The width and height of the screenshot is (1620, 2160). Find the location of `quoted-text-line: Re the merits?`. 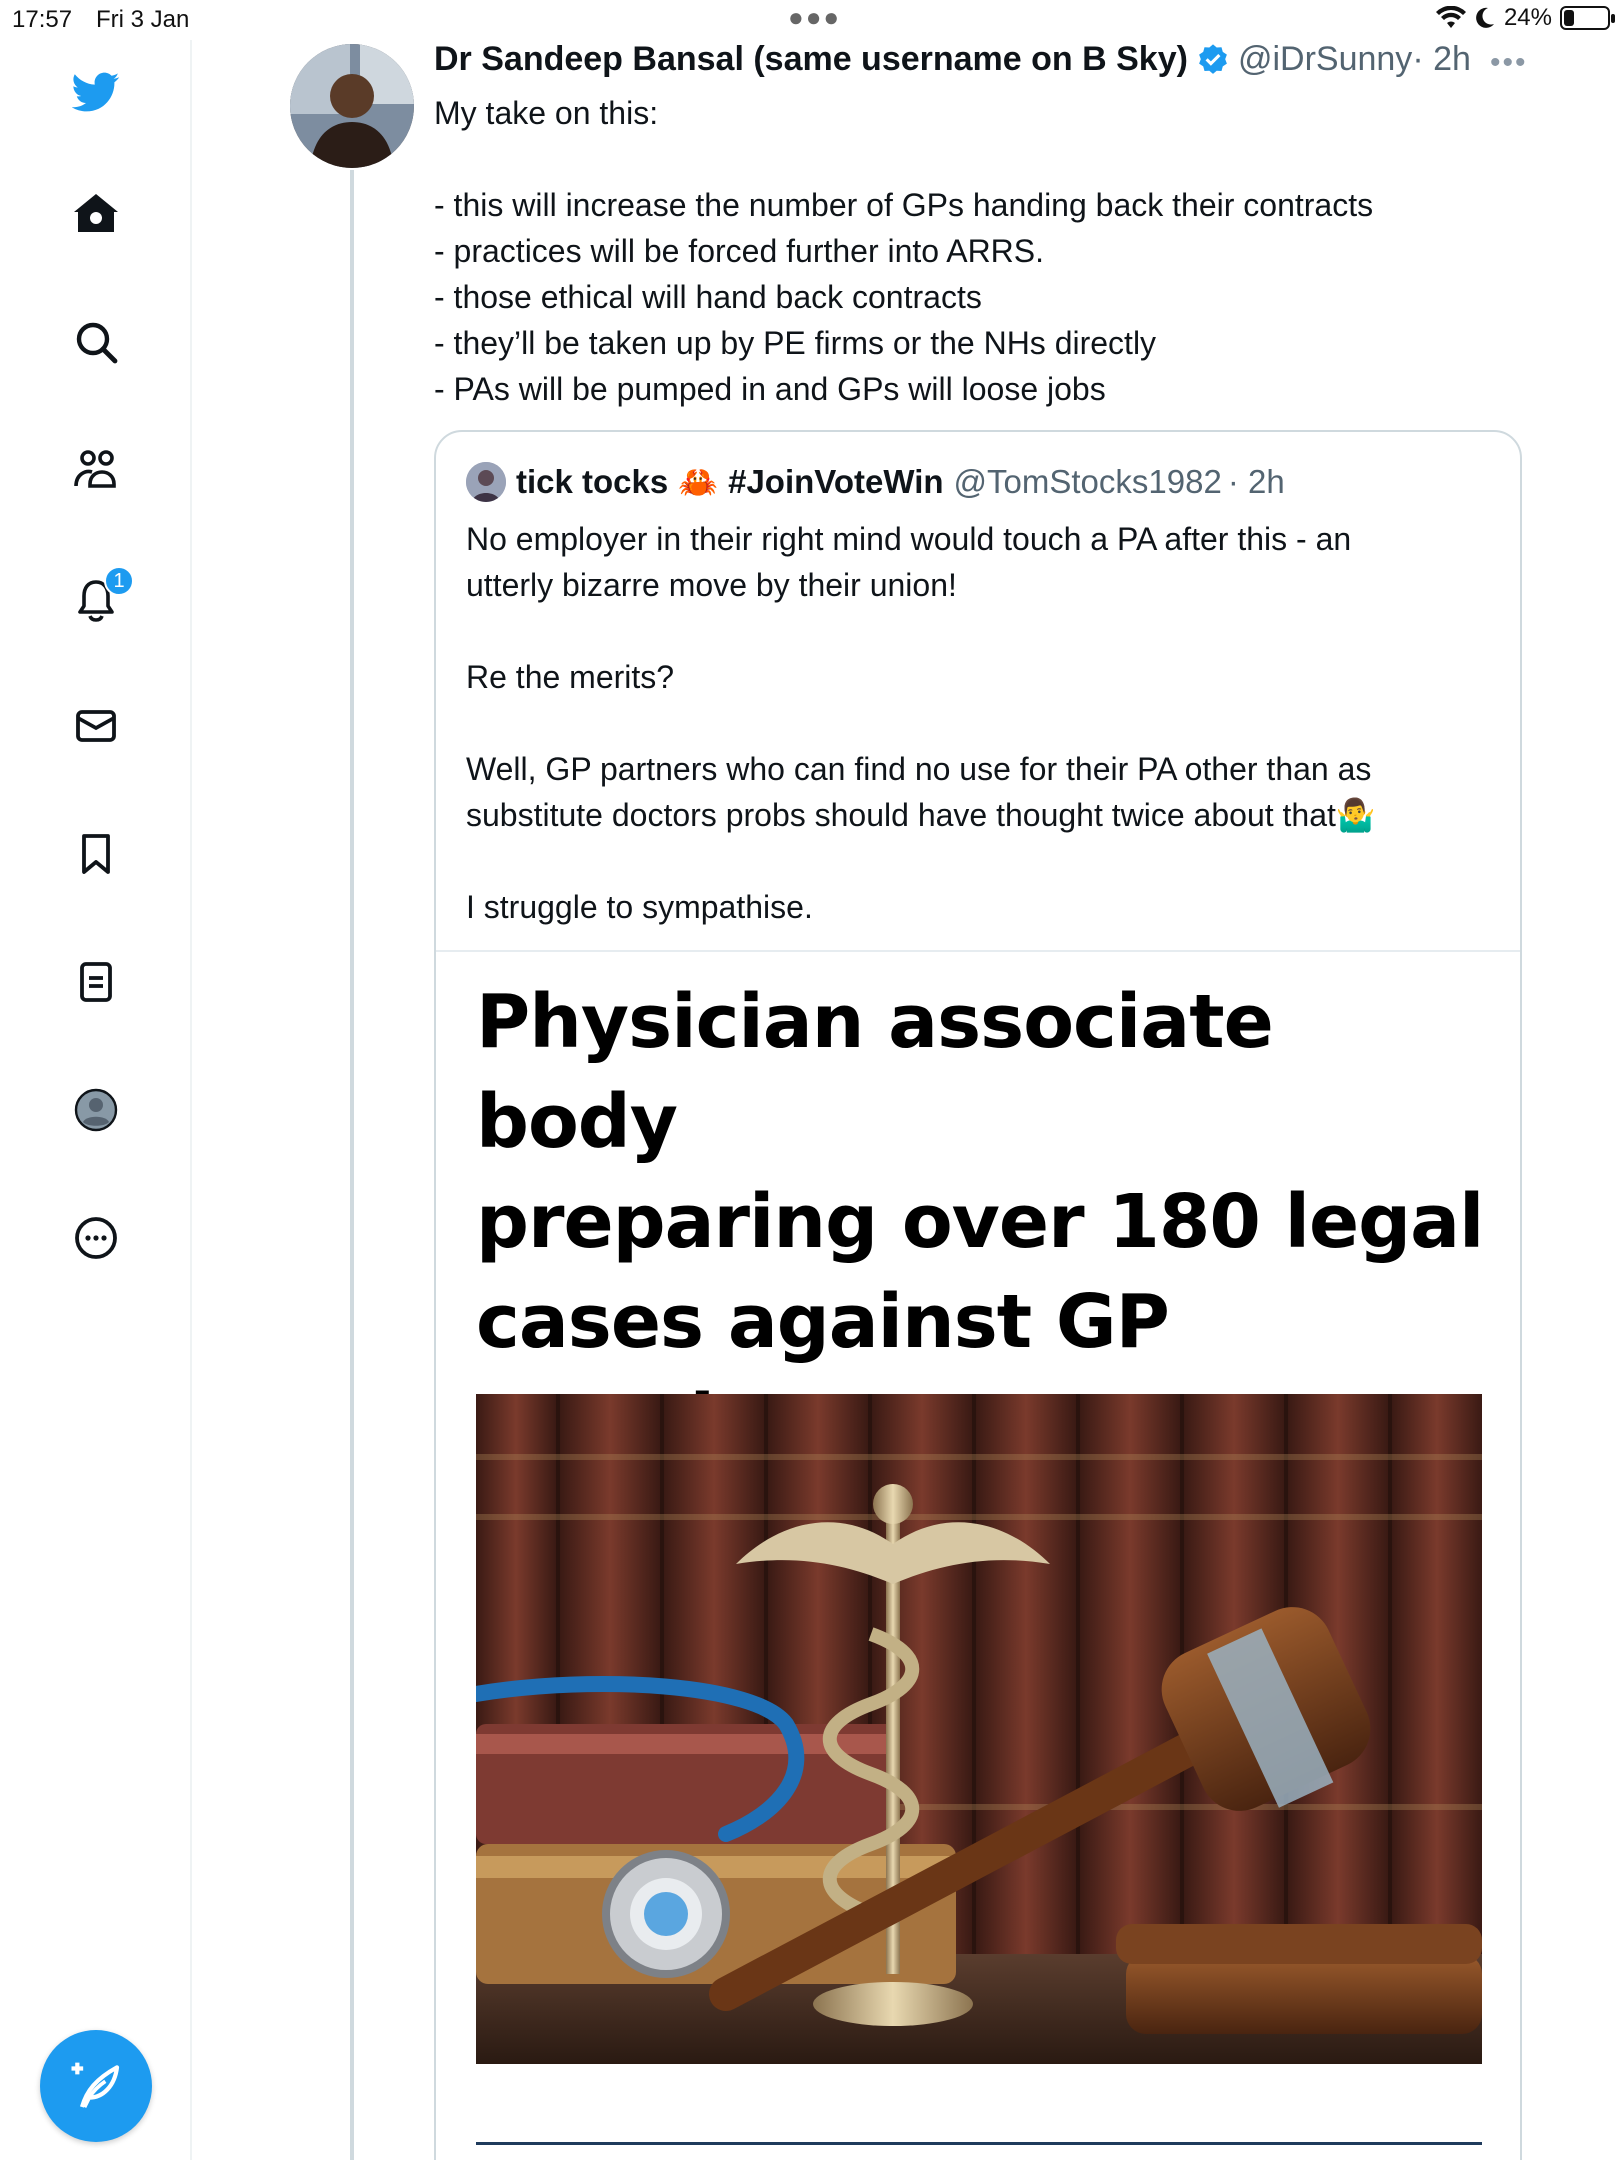

quoted-text-line: Re the merits? is located at coordinates (570, 677).